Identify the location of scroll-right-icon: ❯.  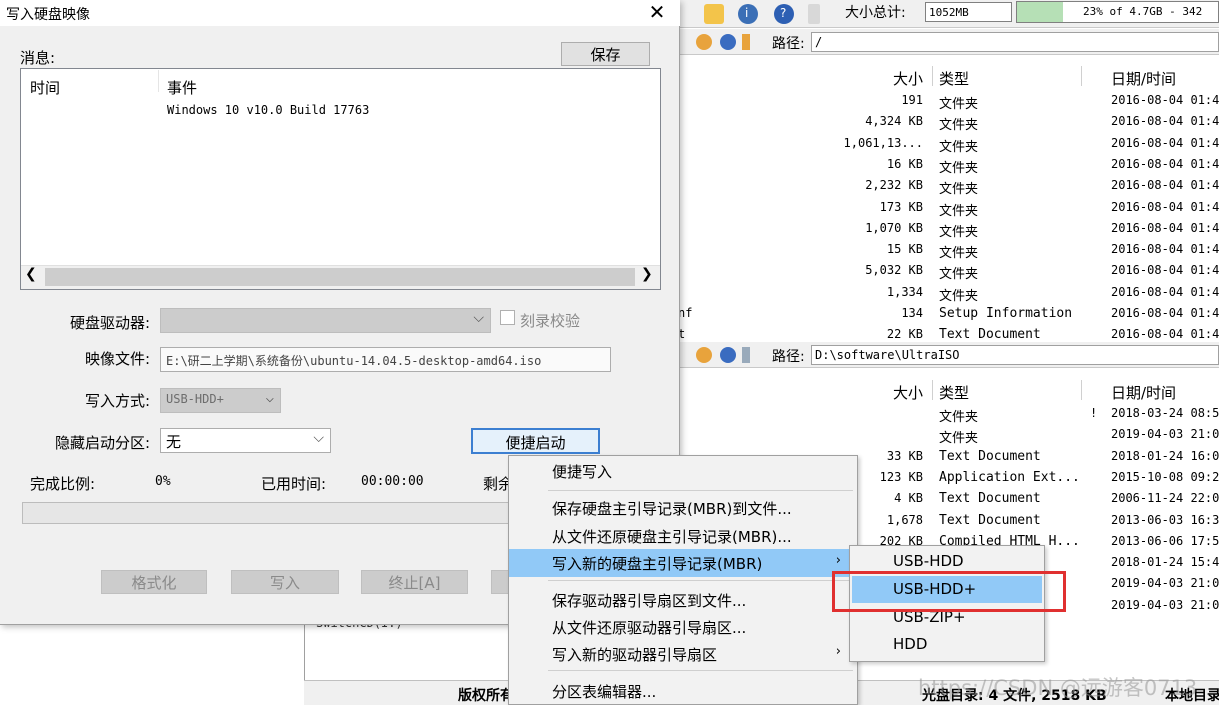
(647, 274).